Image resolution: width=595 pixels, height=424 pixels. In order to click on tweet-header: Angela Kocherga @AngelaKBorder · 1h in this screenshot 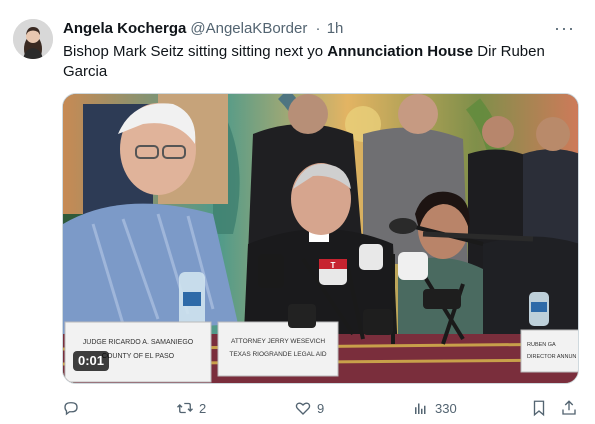, I will do `click(319, 29)`.